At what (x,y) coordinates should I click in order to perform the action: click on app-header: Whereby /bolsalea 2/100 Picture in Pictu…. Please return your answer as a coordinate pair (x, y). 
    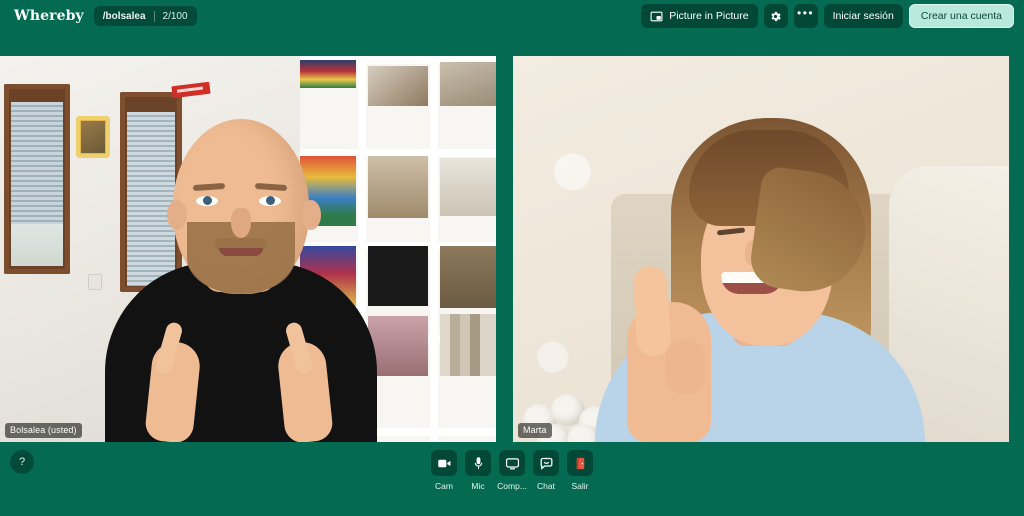
    Looking at the image, I should click on (512, 16).